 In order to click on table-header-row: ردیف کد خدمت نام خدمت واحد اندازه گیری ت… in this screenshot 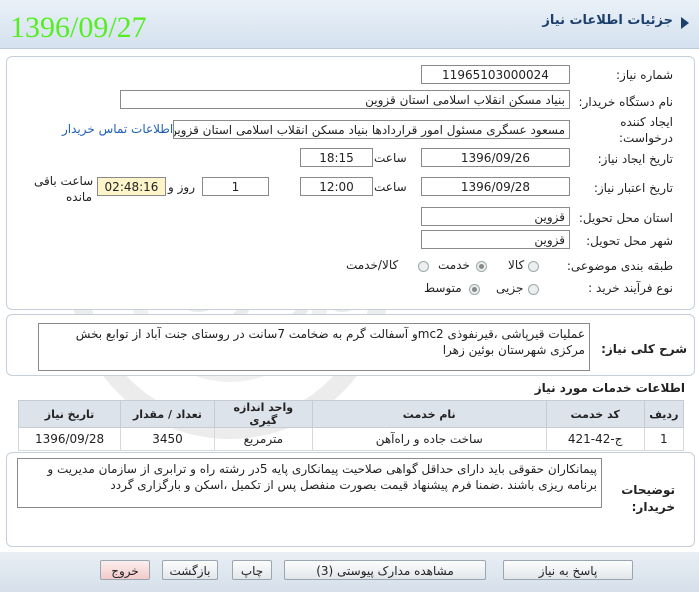, I will do `click(351, 414)`.